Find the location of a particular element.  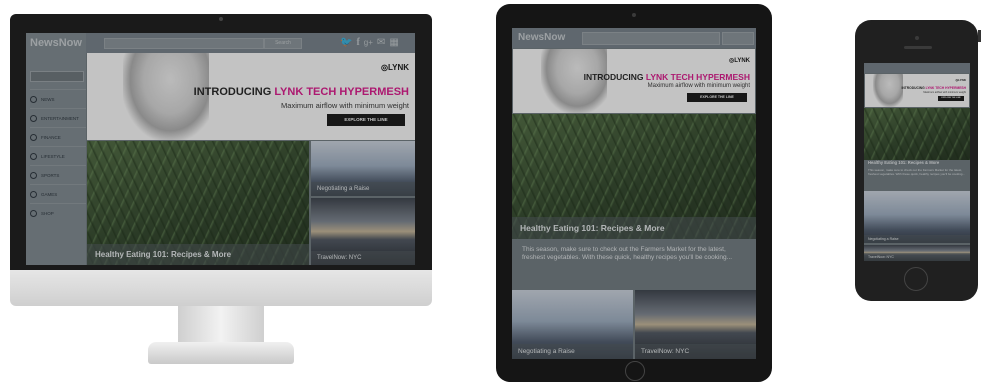

sidebar-item-lifestyle: LIFESTYLE is located at coordinates (58, 155).